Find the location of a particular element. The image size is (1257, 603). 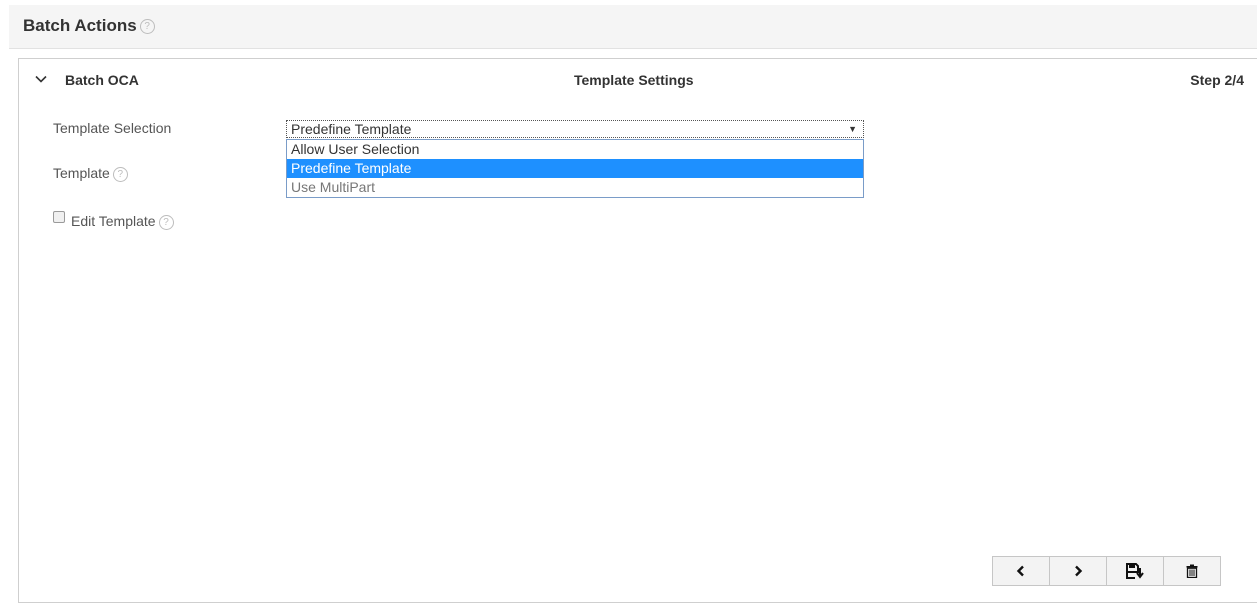

page-title: Batch Actions? is located at coordinates (89, 26).